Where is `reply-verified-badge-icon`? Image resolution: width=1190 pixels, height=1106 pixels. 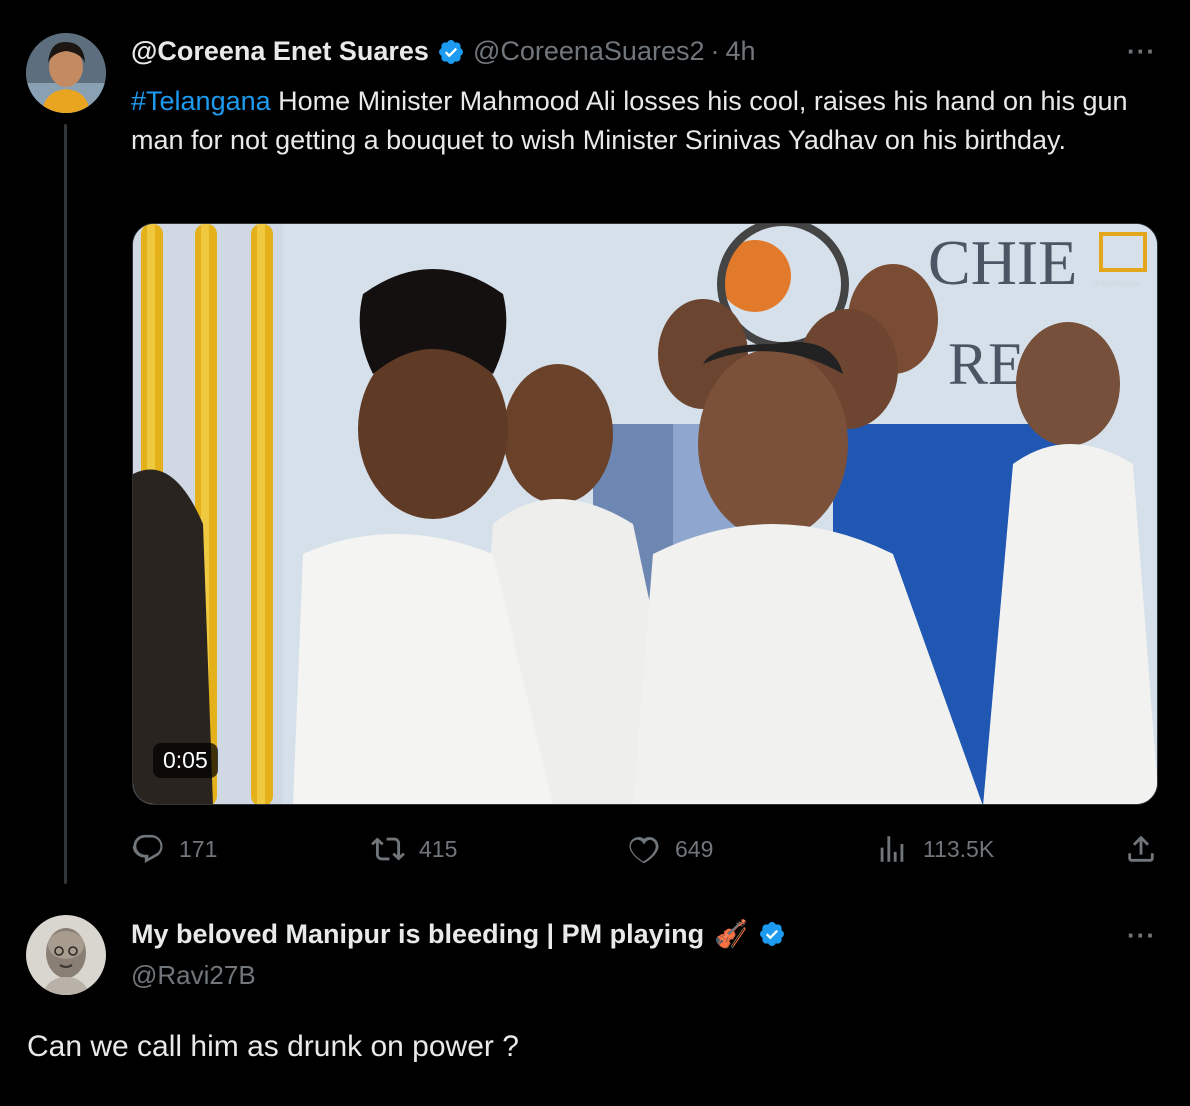
reply-verified-badge-icon is located at coordinates (772, 934).